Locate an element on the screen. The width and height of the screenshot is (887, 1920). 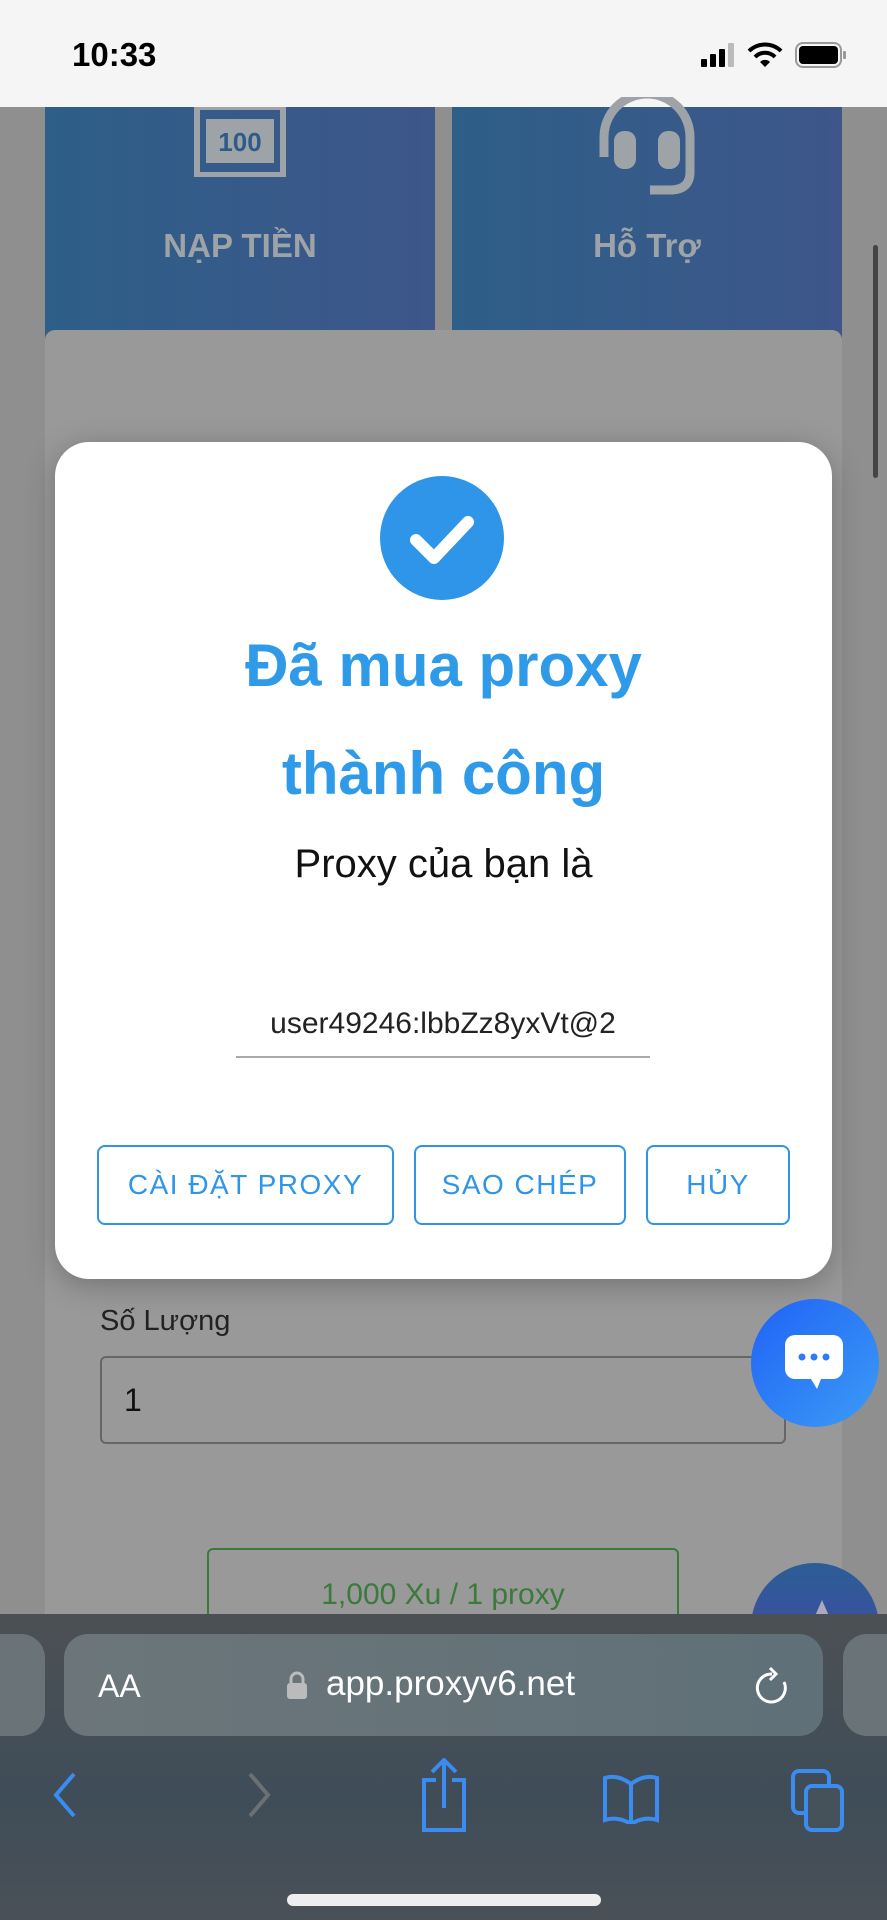
chat-bubble-icon is located at coordinates (814, 1362).